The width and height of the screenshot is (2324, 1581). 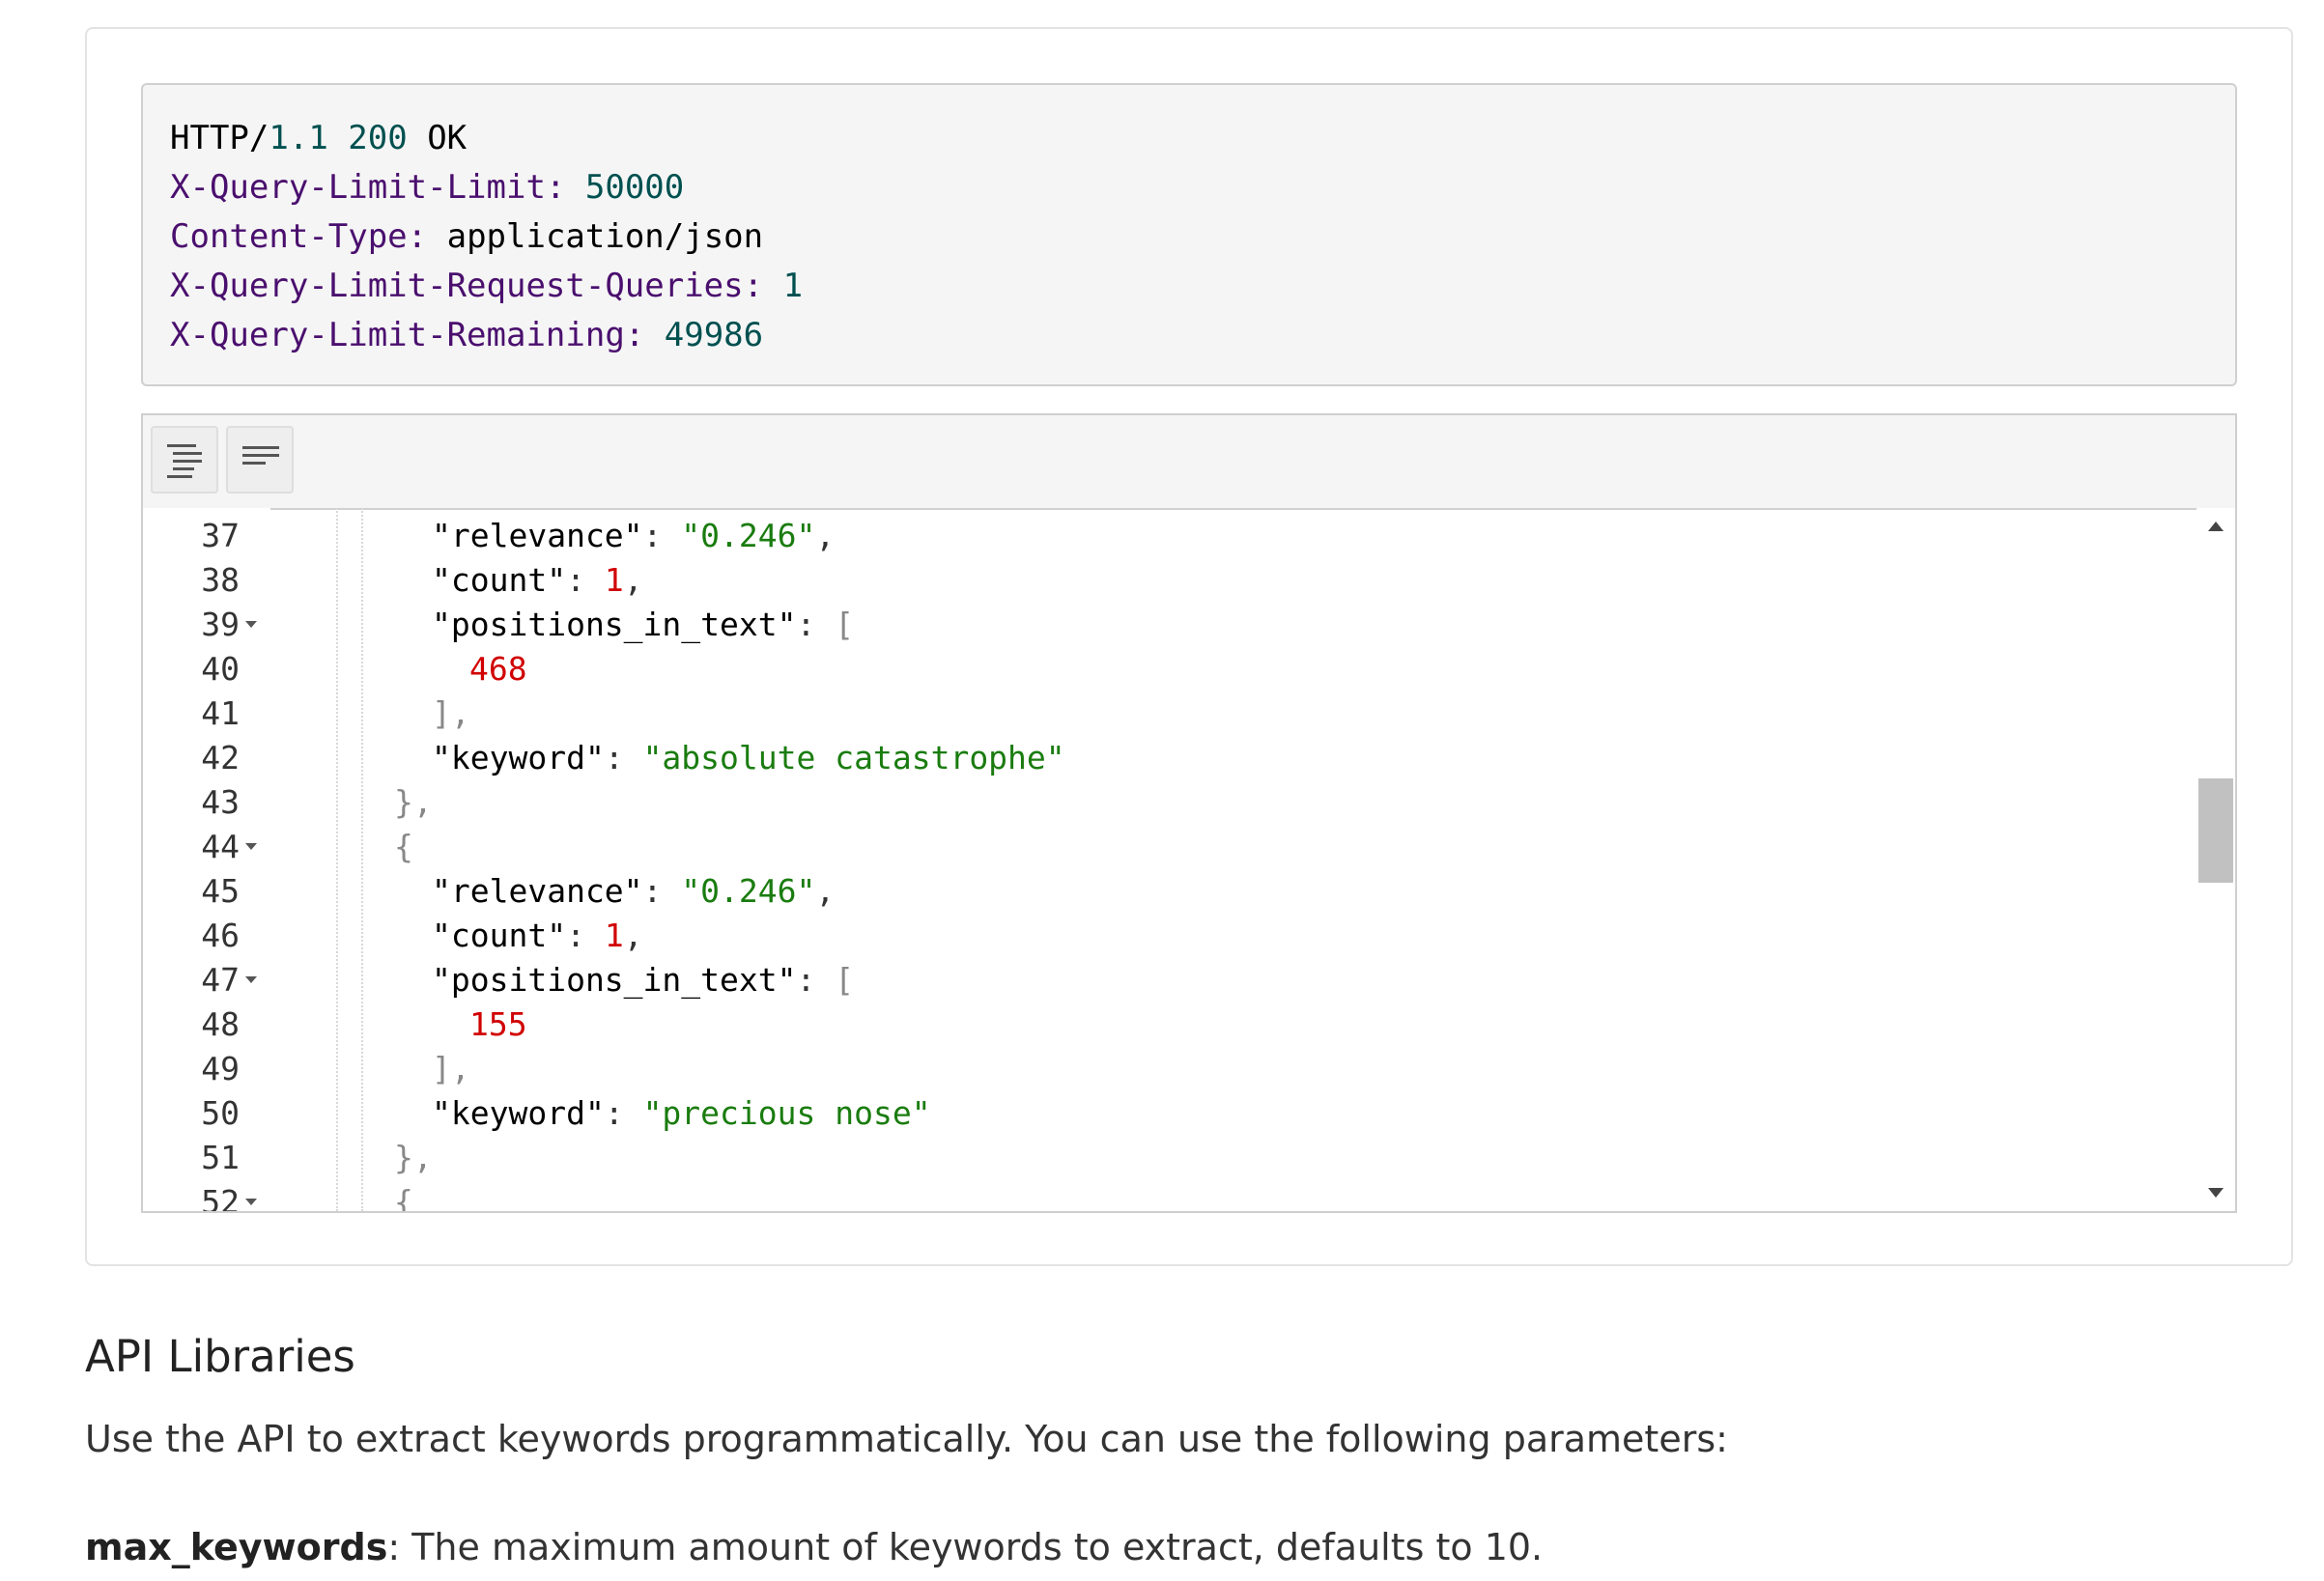 What do you see at coordinates (220, 935) in the screenshot?
I see `line-number: 46` at bounding box center [220, 935].